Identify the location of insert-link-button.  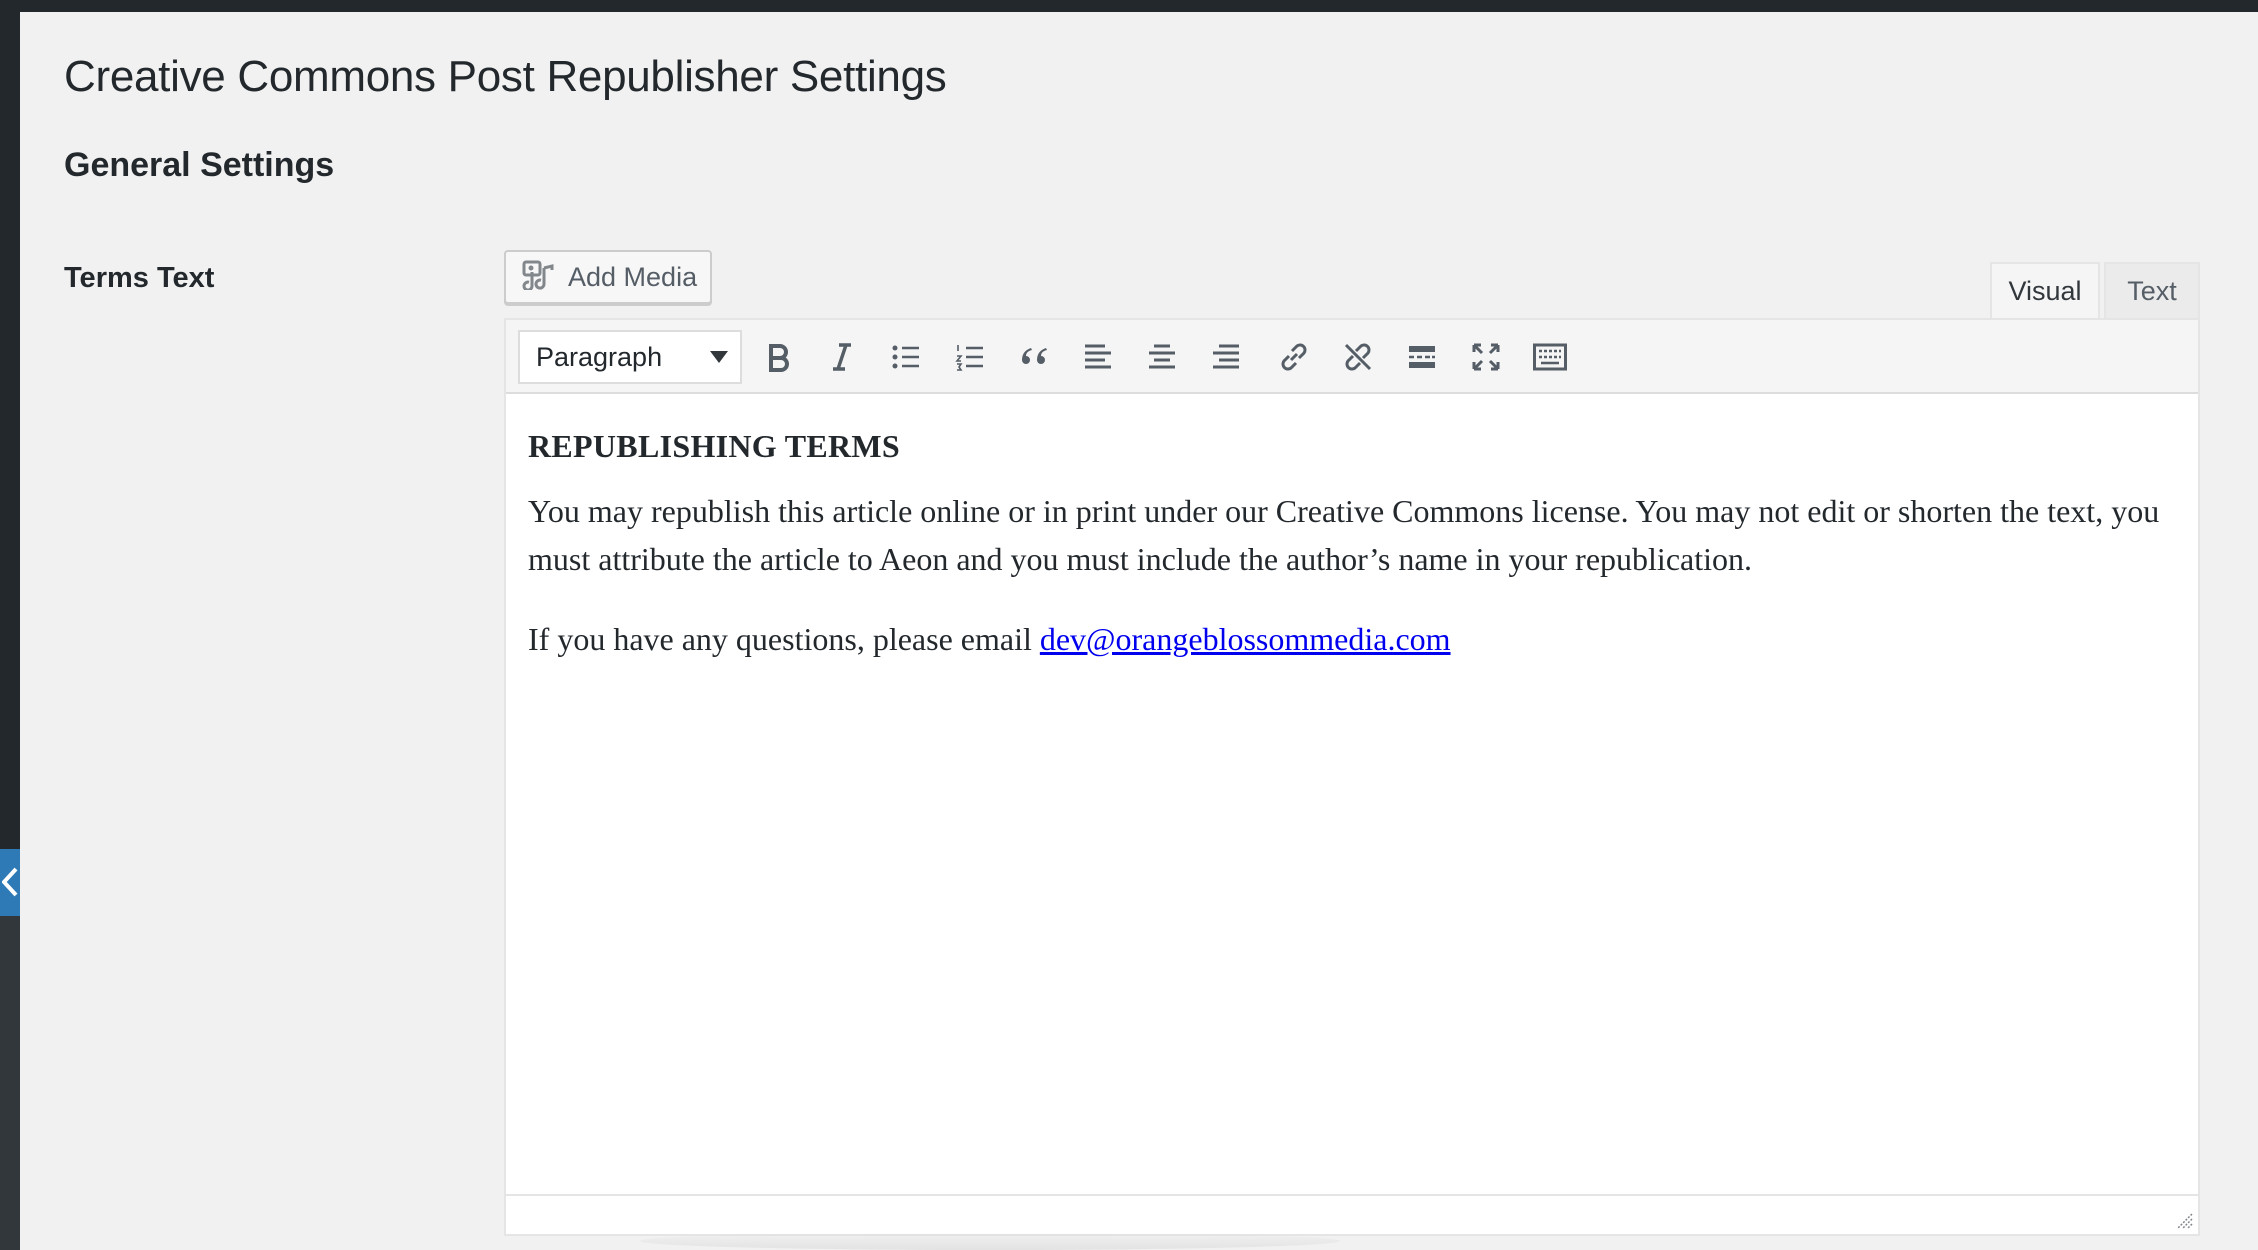
(1294, 357).